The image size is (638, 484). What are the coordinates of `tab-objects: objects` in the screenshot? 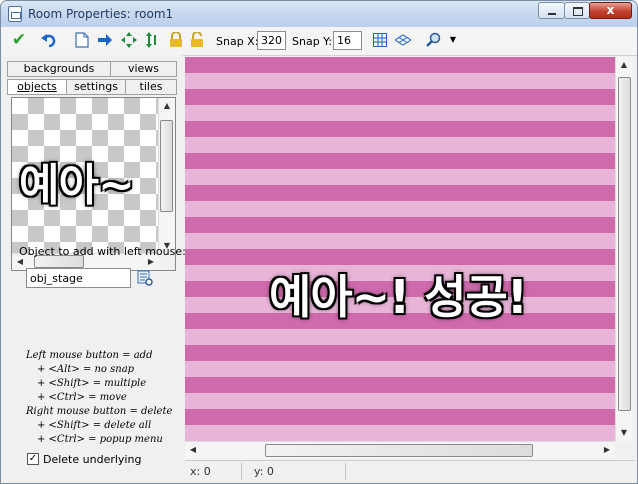 It's located at (37, 87).